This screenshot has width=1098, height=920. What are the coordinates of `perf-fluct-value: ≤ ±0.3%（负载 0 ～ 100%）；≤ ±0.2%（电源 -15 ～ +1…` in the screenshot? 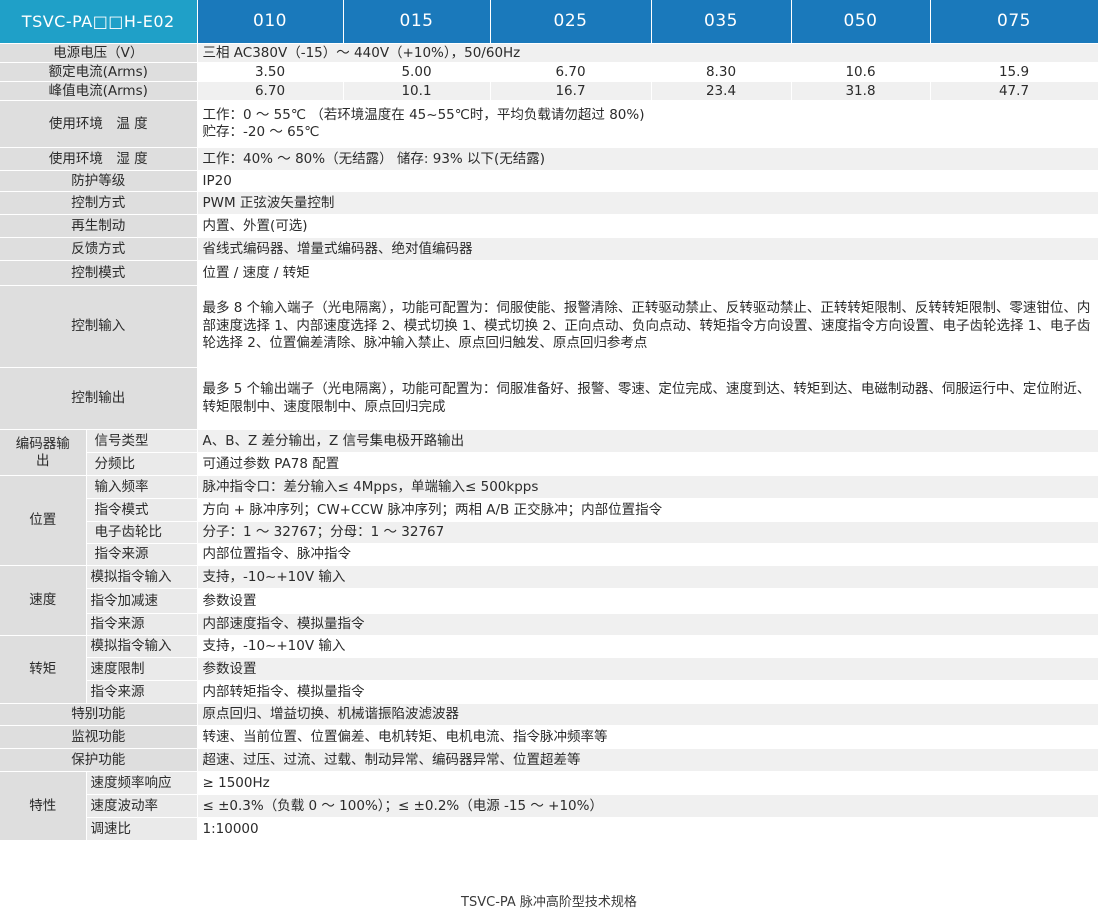 It's located at (647, 806).